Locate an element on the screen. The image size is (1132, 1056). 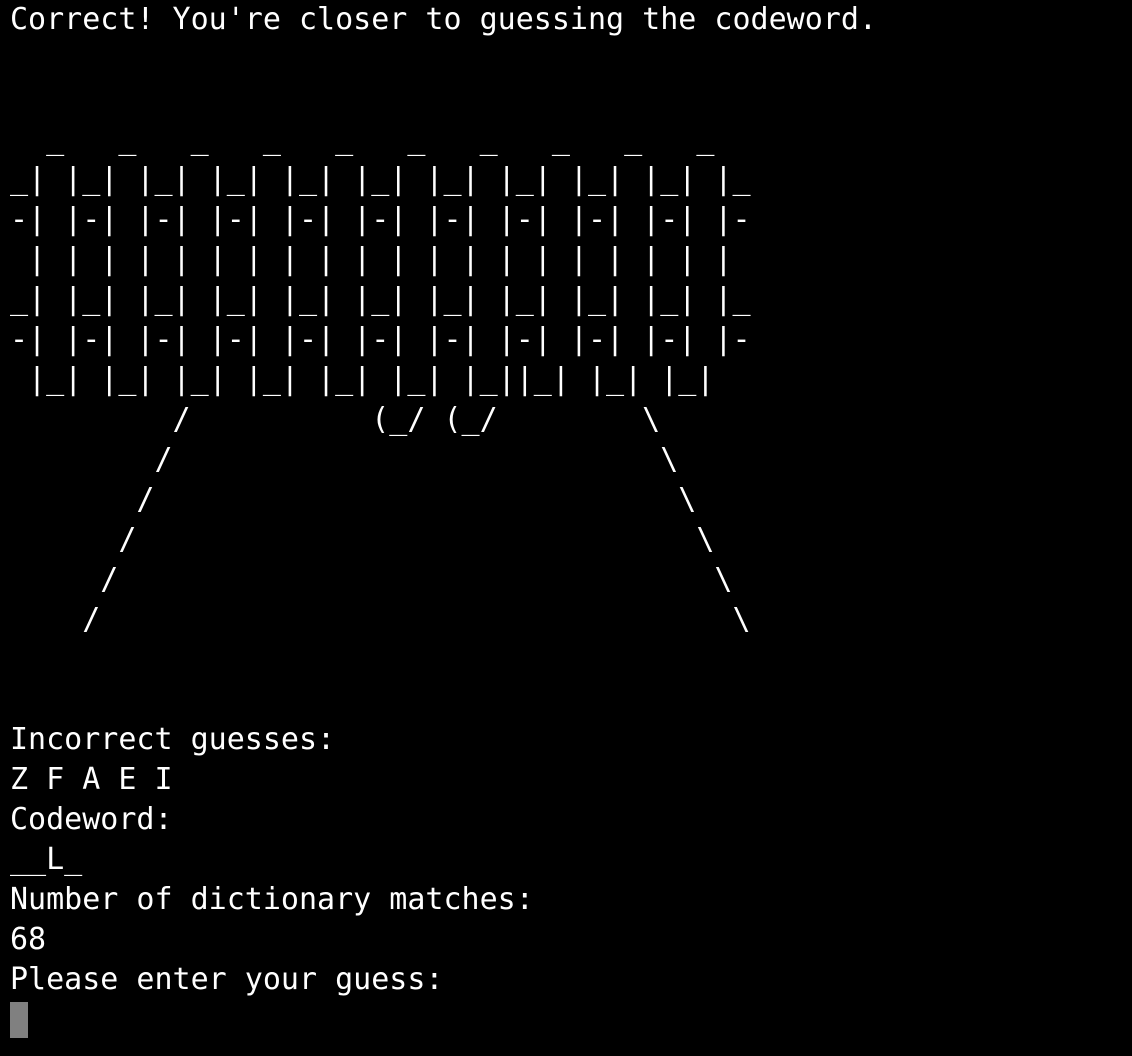
codeword-label: Codeword: is located at coordinates (91, 819).